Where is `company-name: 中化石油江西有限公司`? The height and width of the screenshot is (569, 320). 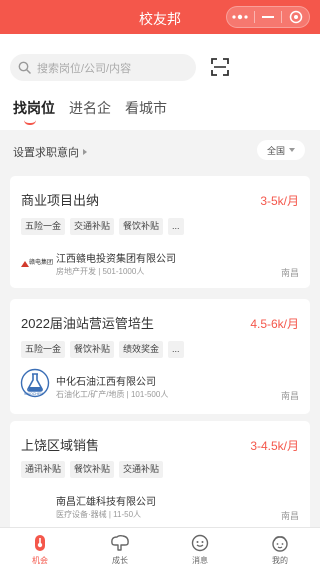
company-name: 中化石油江西有限公司 is located at coordinates (106, 382).